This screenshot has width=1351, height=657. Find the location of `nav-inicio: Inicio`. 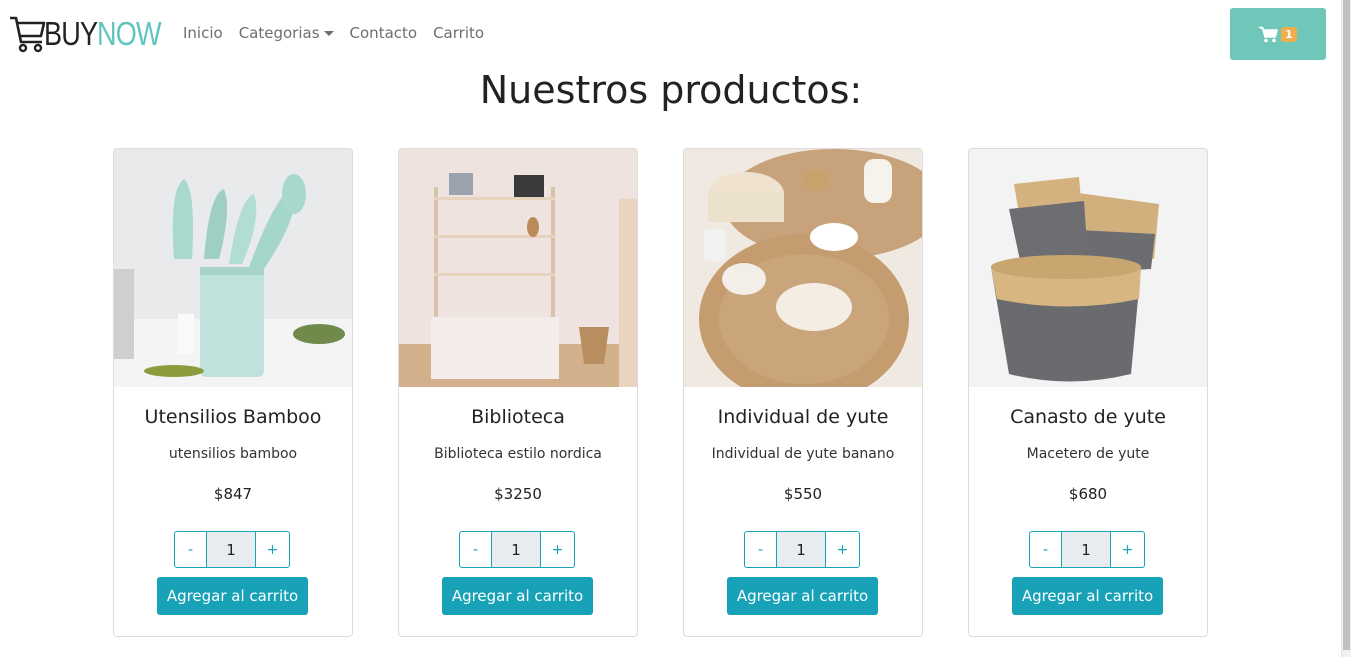

nav-inicio: Inicio is located at coordinates (203, 33).